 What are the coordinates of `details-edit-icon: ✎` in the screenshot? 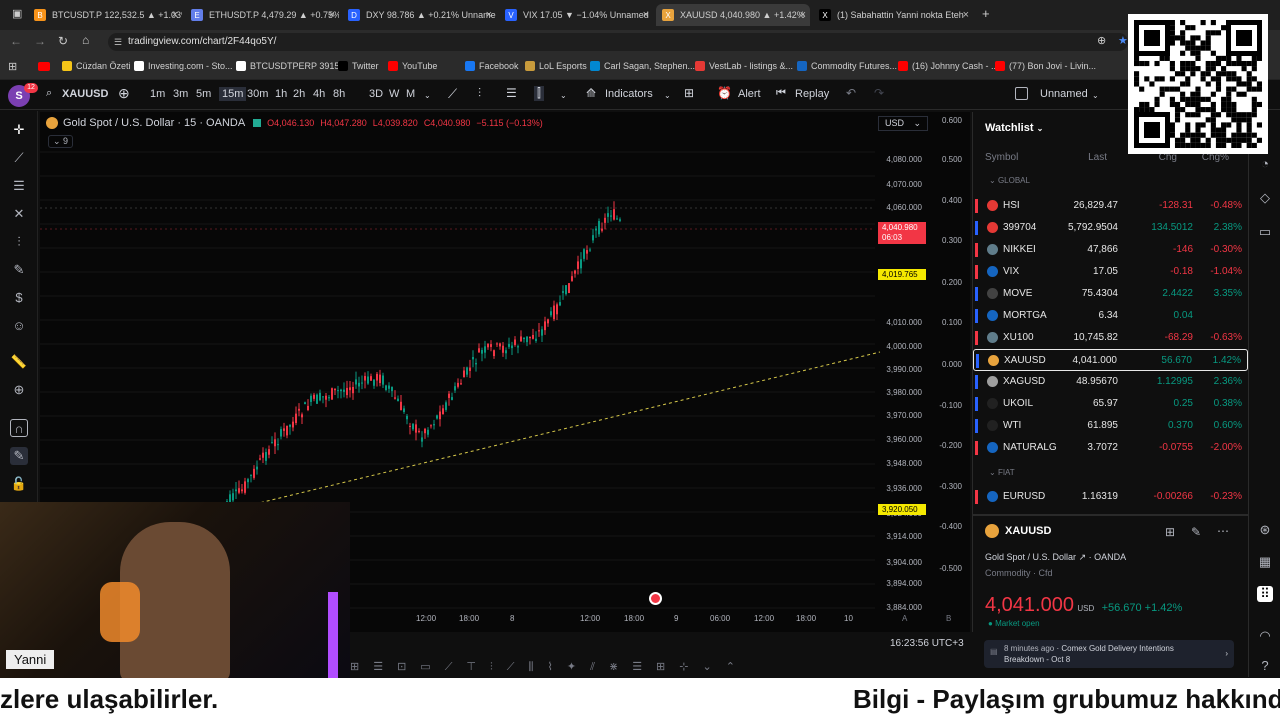 It's located at (1196, 532).